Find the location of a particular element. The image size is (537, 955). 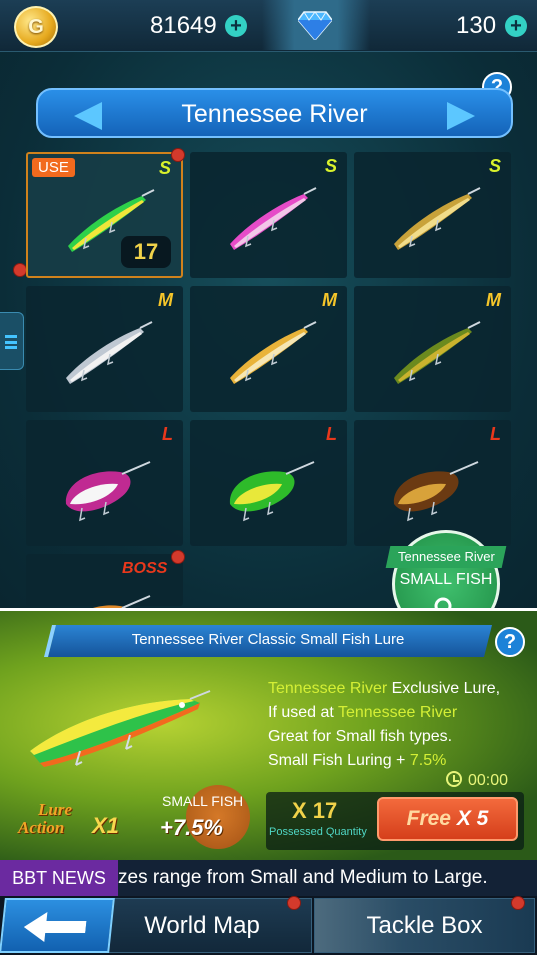

effect-timer: 00:00 is located at coordinates (477, 780).